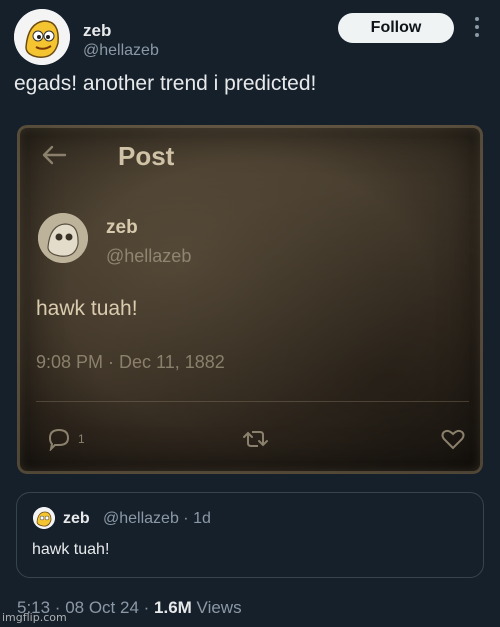  Describe the element at coordinates (250, 535) in the screenshot. I see `quoted-post: zeb @hellazeb · 1d hawk tuah!` at that location.